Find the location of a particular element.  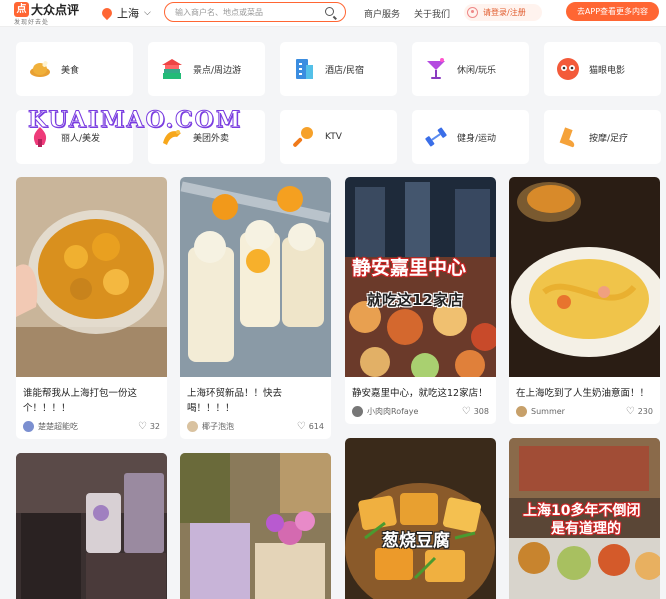

user-avatar-icon is located at coordinates (472, 12).